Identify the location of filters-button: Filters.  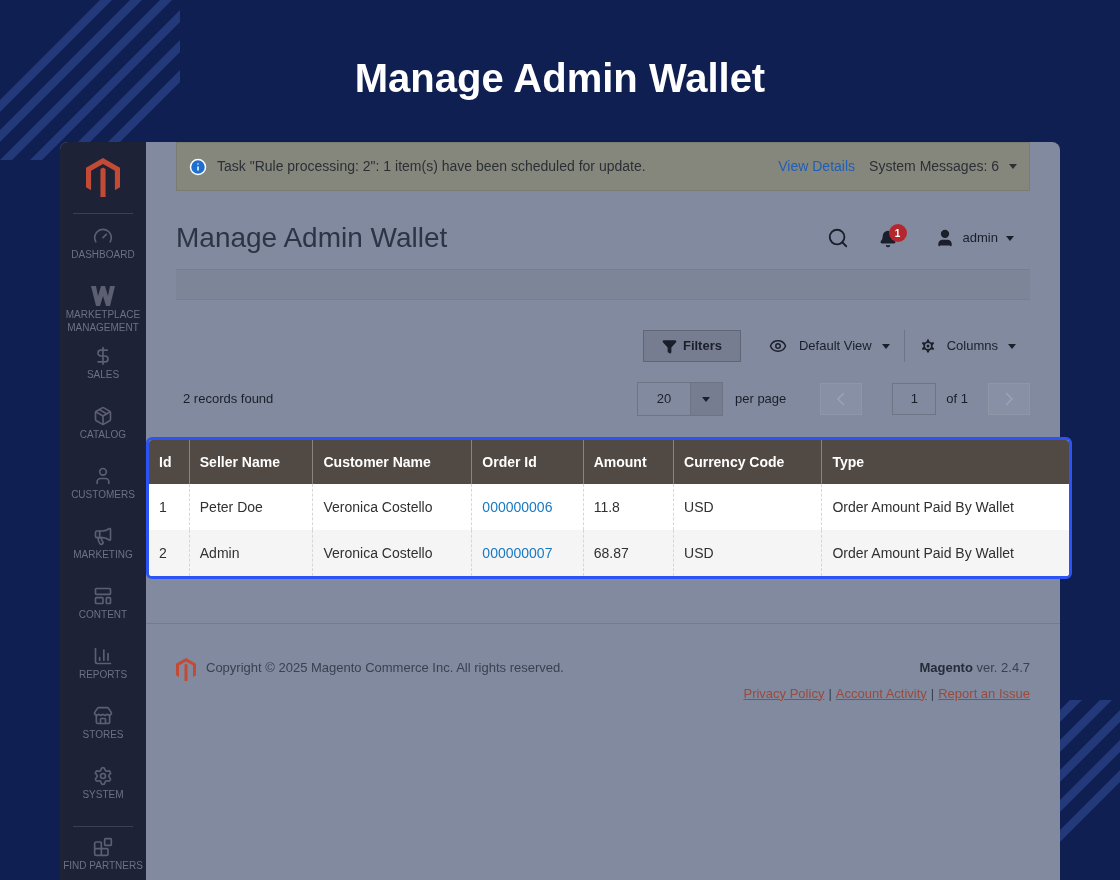
(691, 346).